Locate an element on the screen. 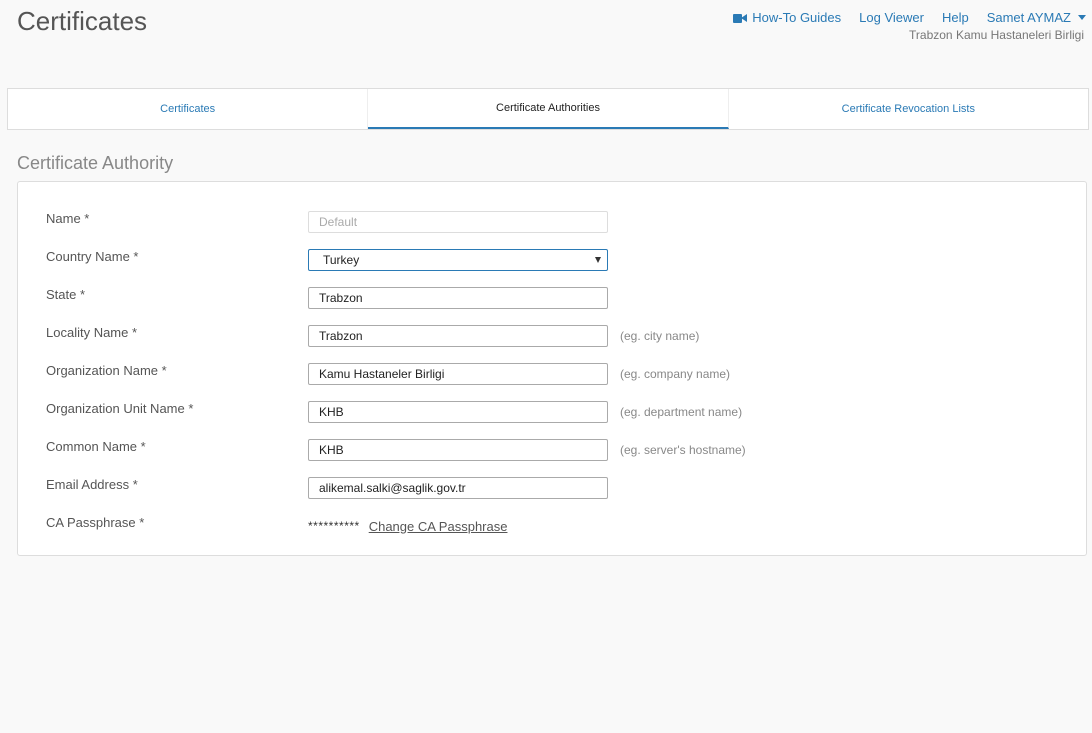 The width and height of the screenshot is (1092, 733). passphrase-label: CA Passphrase * is located at coordinates (95, 522).